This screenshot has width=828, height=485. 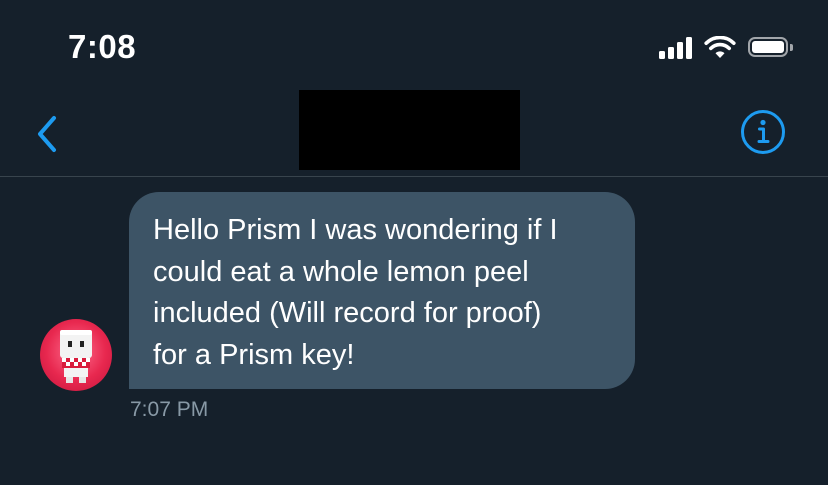 I want to click on wifi-icon, so click(x=720, y=47).